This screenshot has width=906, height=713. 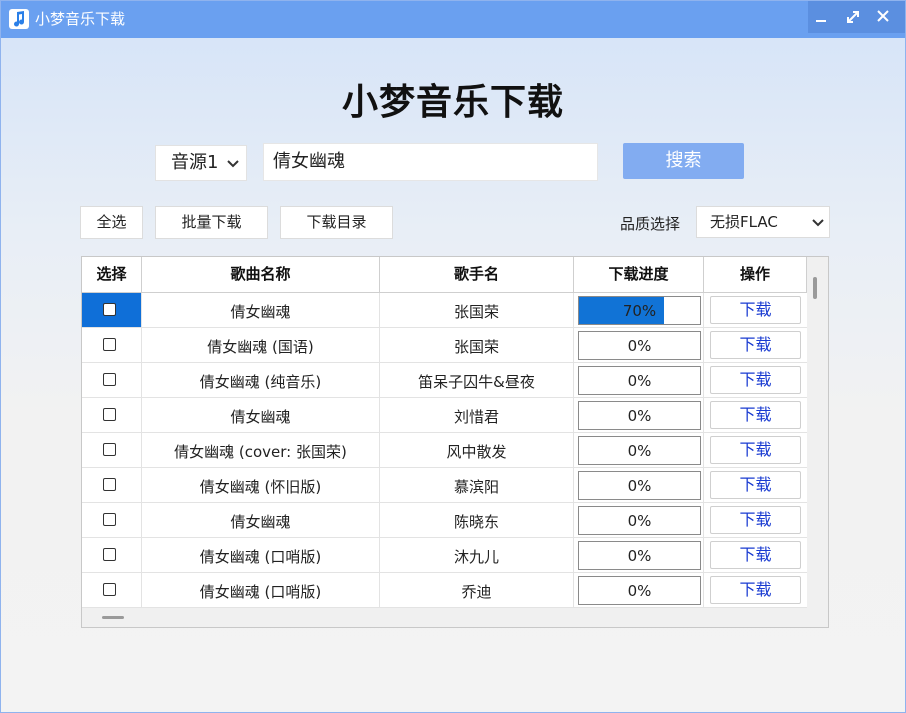 I want to click on batch-download-button: 批量下载, so click(x=211, y=222).